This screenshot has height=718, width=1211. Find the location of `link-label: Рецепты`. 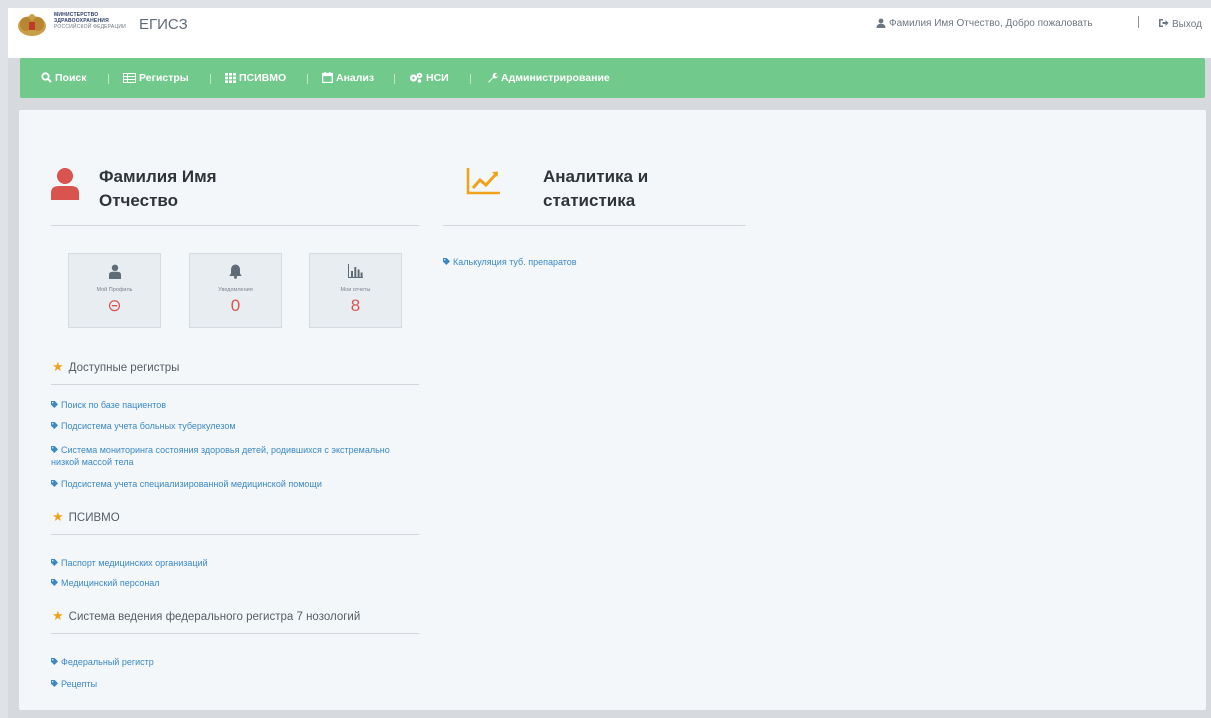

link-label: Рецепты is located at coordinates (79, 684).